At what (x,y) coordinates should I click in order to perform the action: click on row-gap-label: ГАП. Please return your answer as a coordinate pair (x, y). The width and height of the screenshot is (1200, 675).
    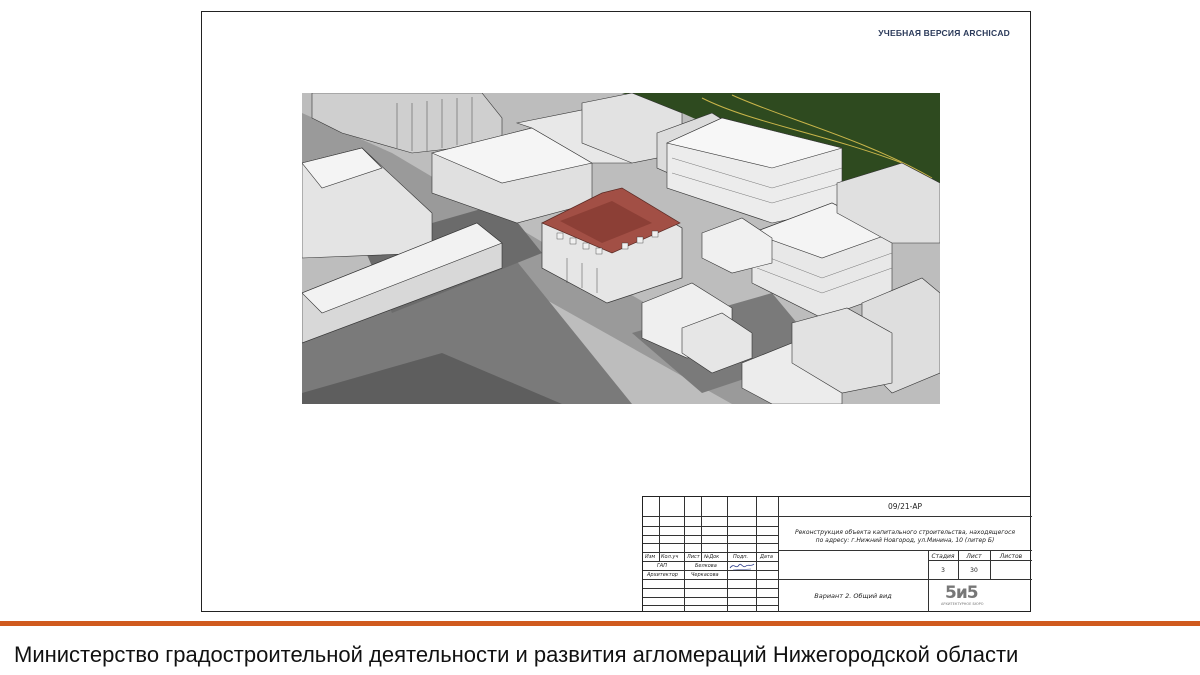
    Looking at the image, I should click on (662, 566).